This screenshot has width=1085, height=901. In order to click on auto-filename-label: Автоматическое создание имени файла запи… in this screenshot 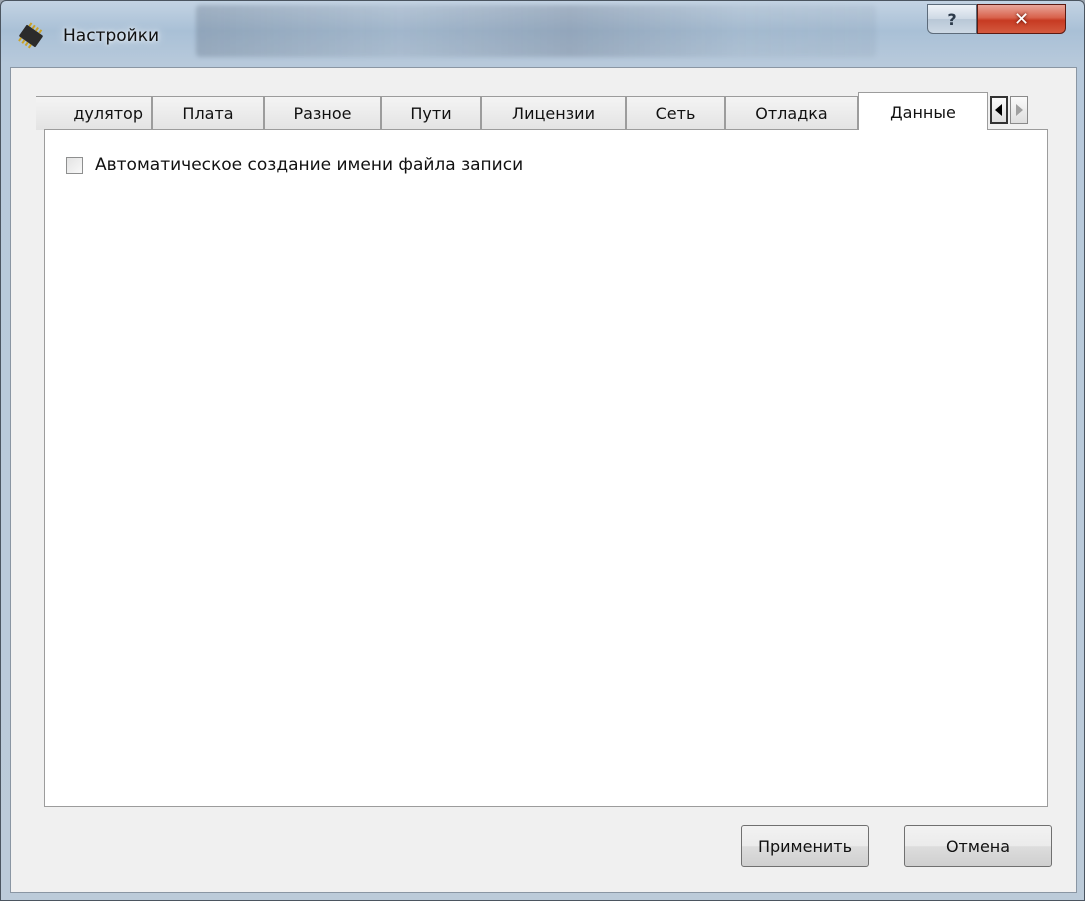, I will do `click(309, 165)`.